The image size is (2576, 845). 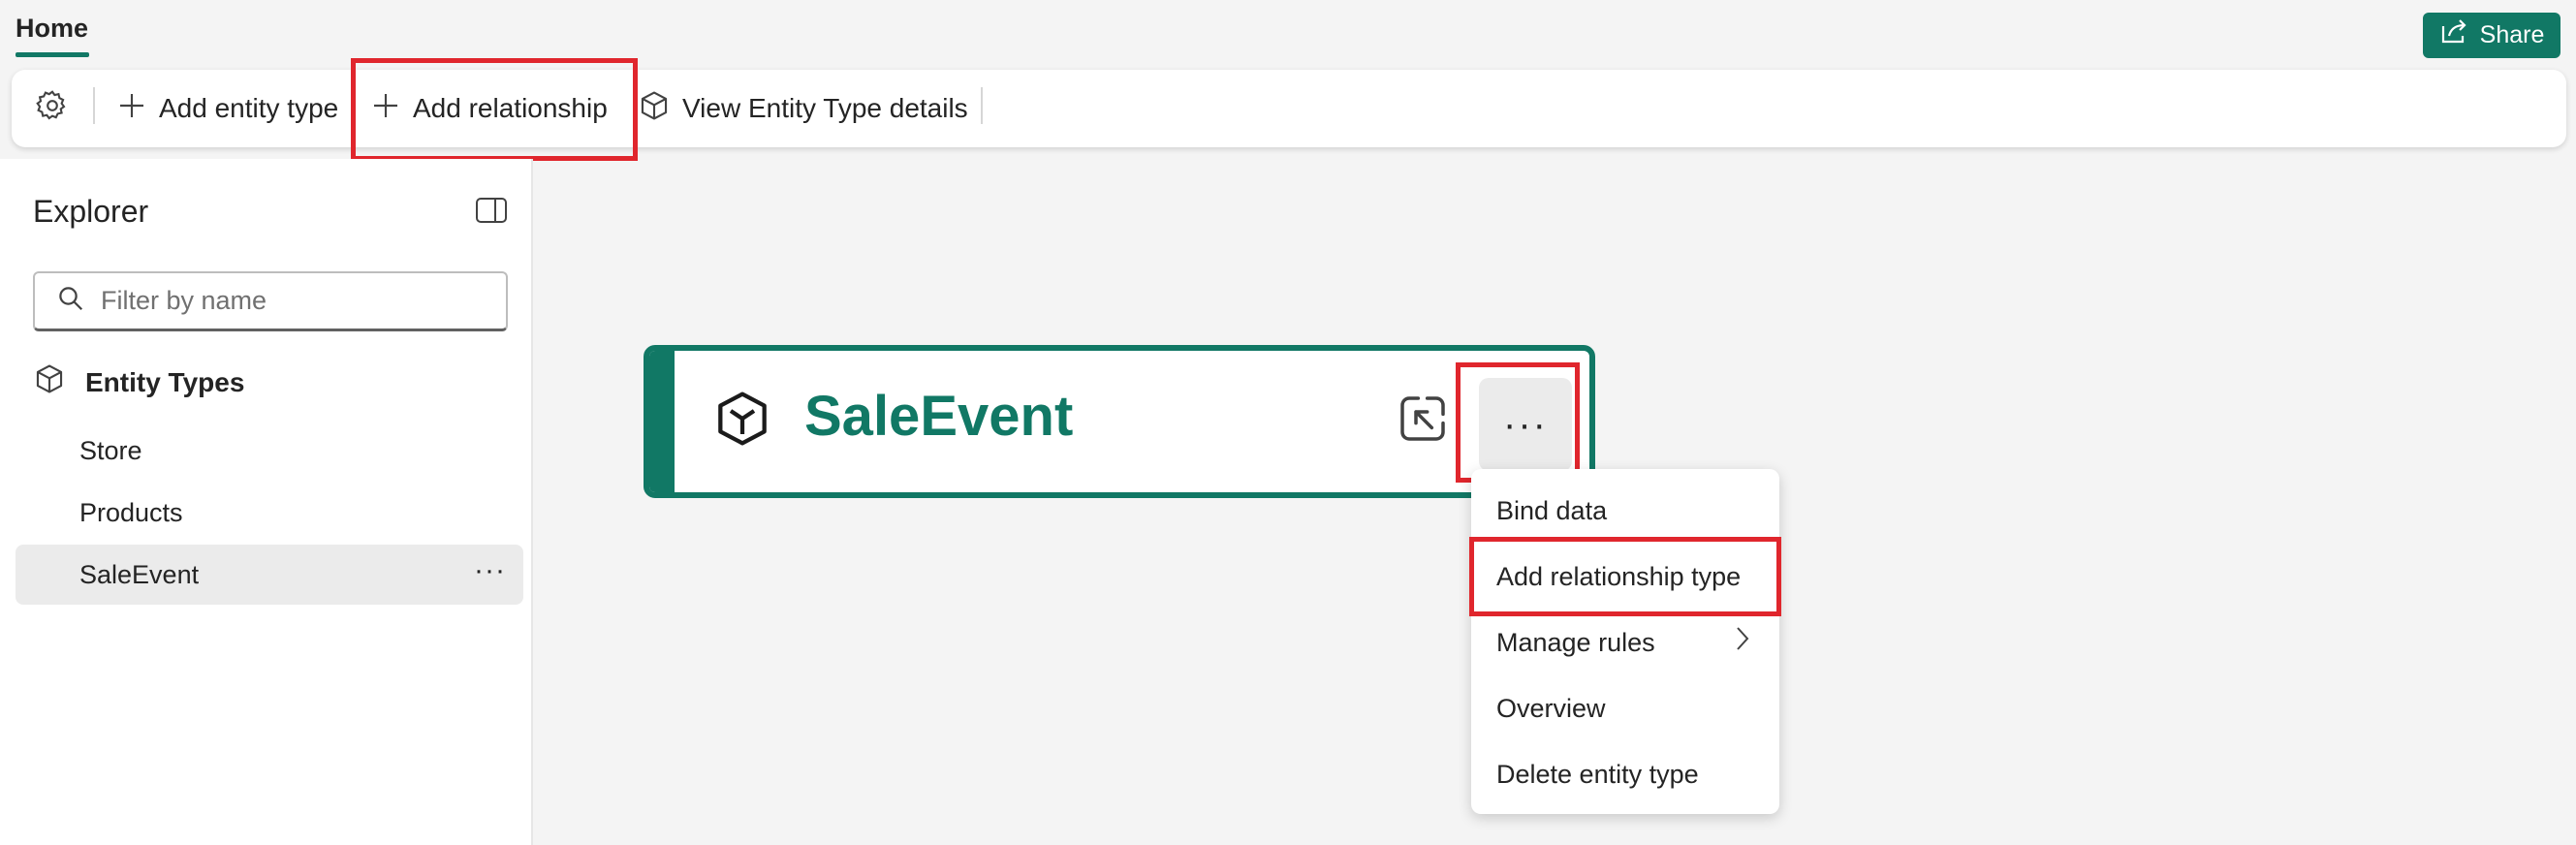 I want to click on tree-item-products: Products, so click(x=269, y=513).